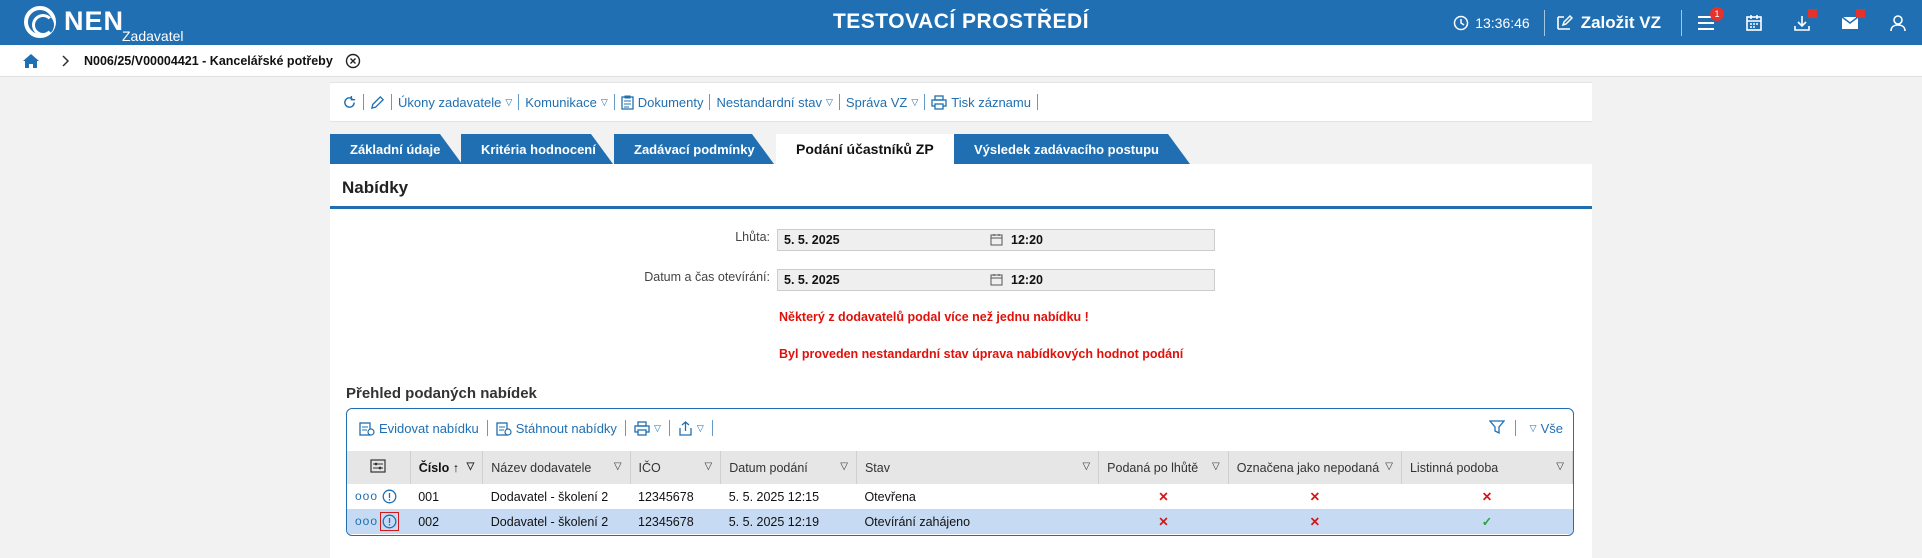  I want to click on filter-all-dropdown: ▽ Vše, so click(1546, 428).